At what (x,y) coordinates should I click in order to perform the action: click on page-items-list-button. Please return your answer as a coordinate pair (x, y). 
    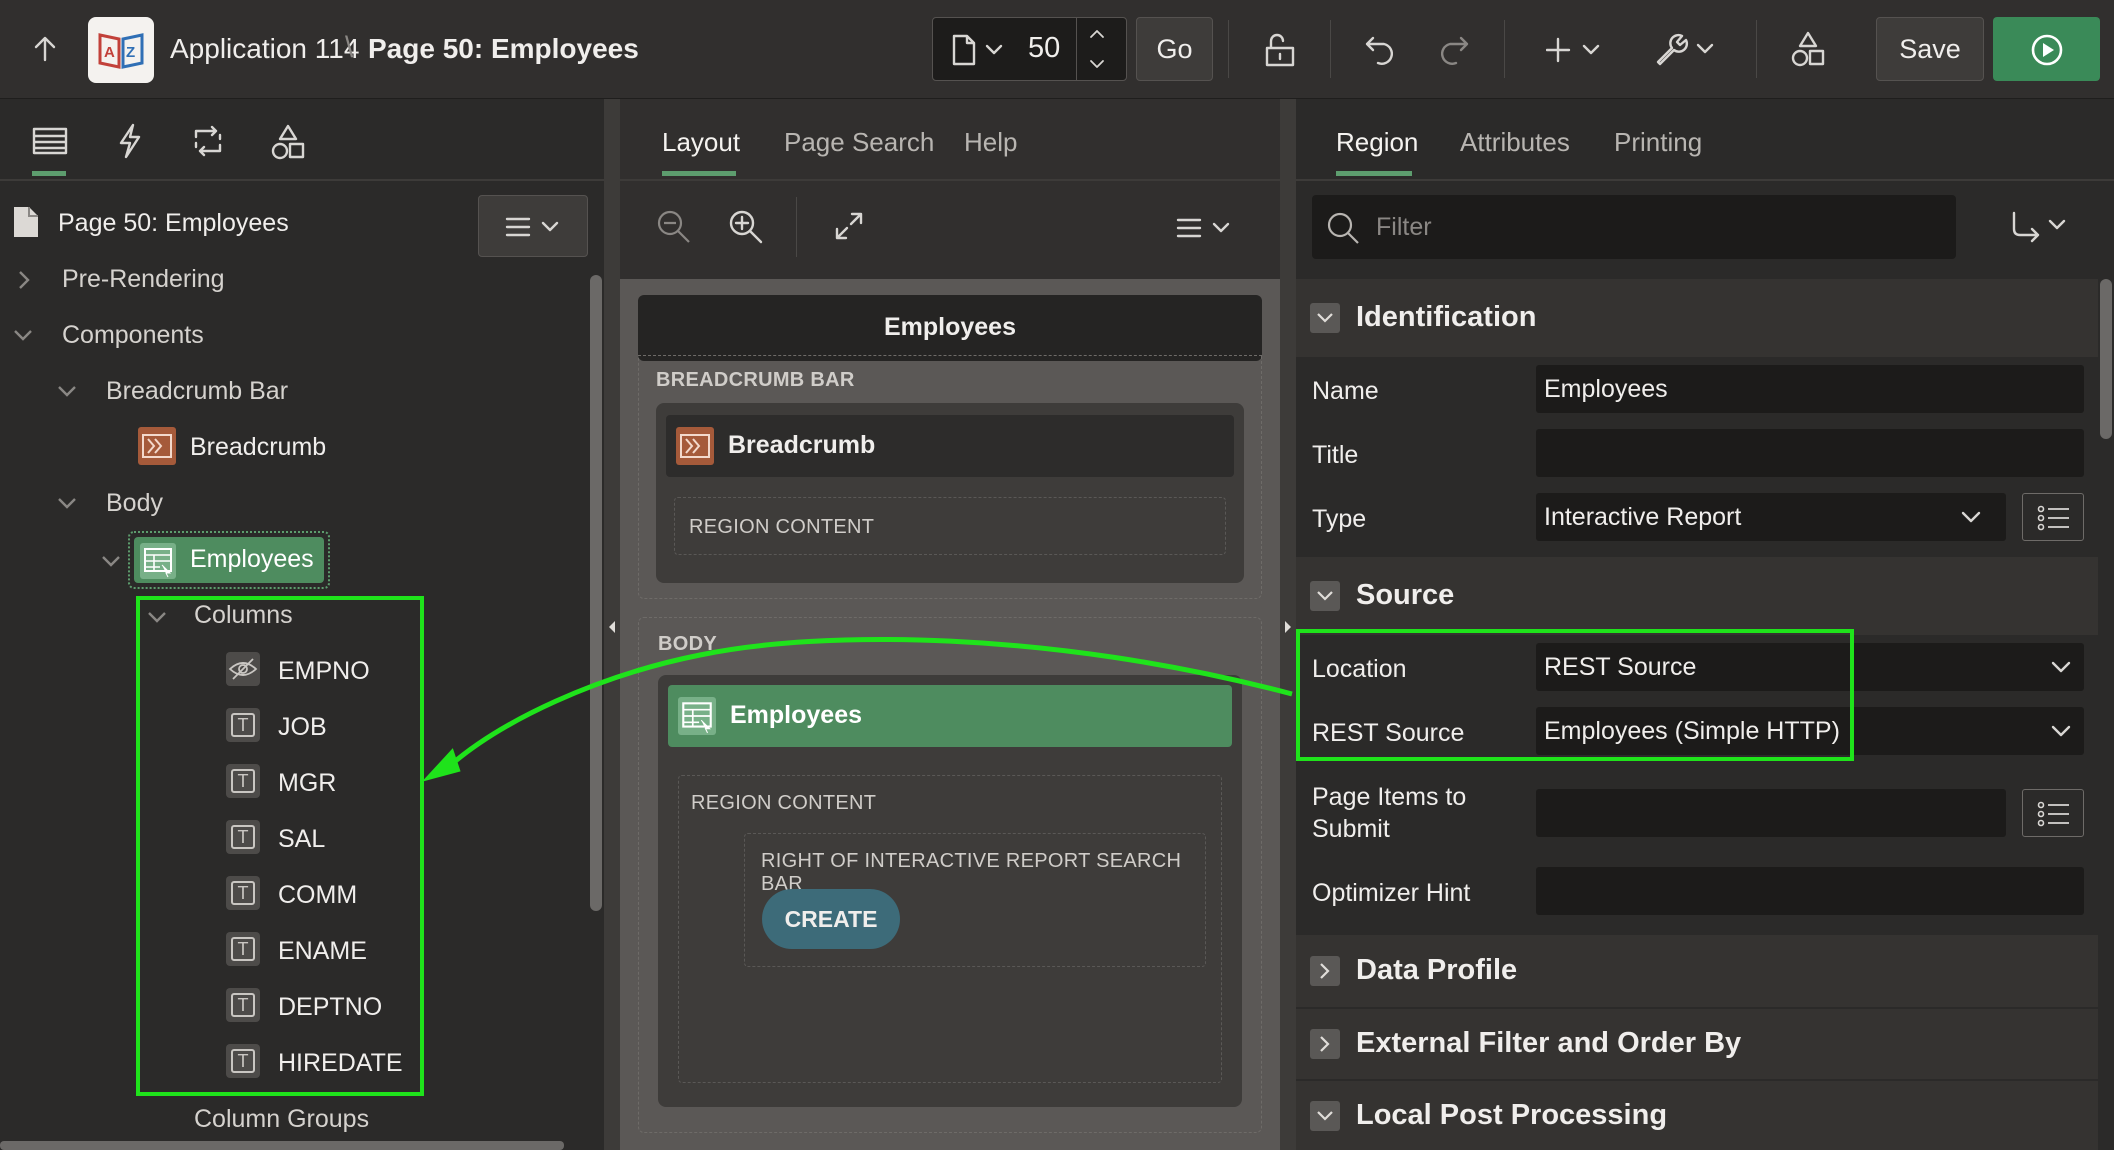
    Looking at the image, I should click on (2053, 813).